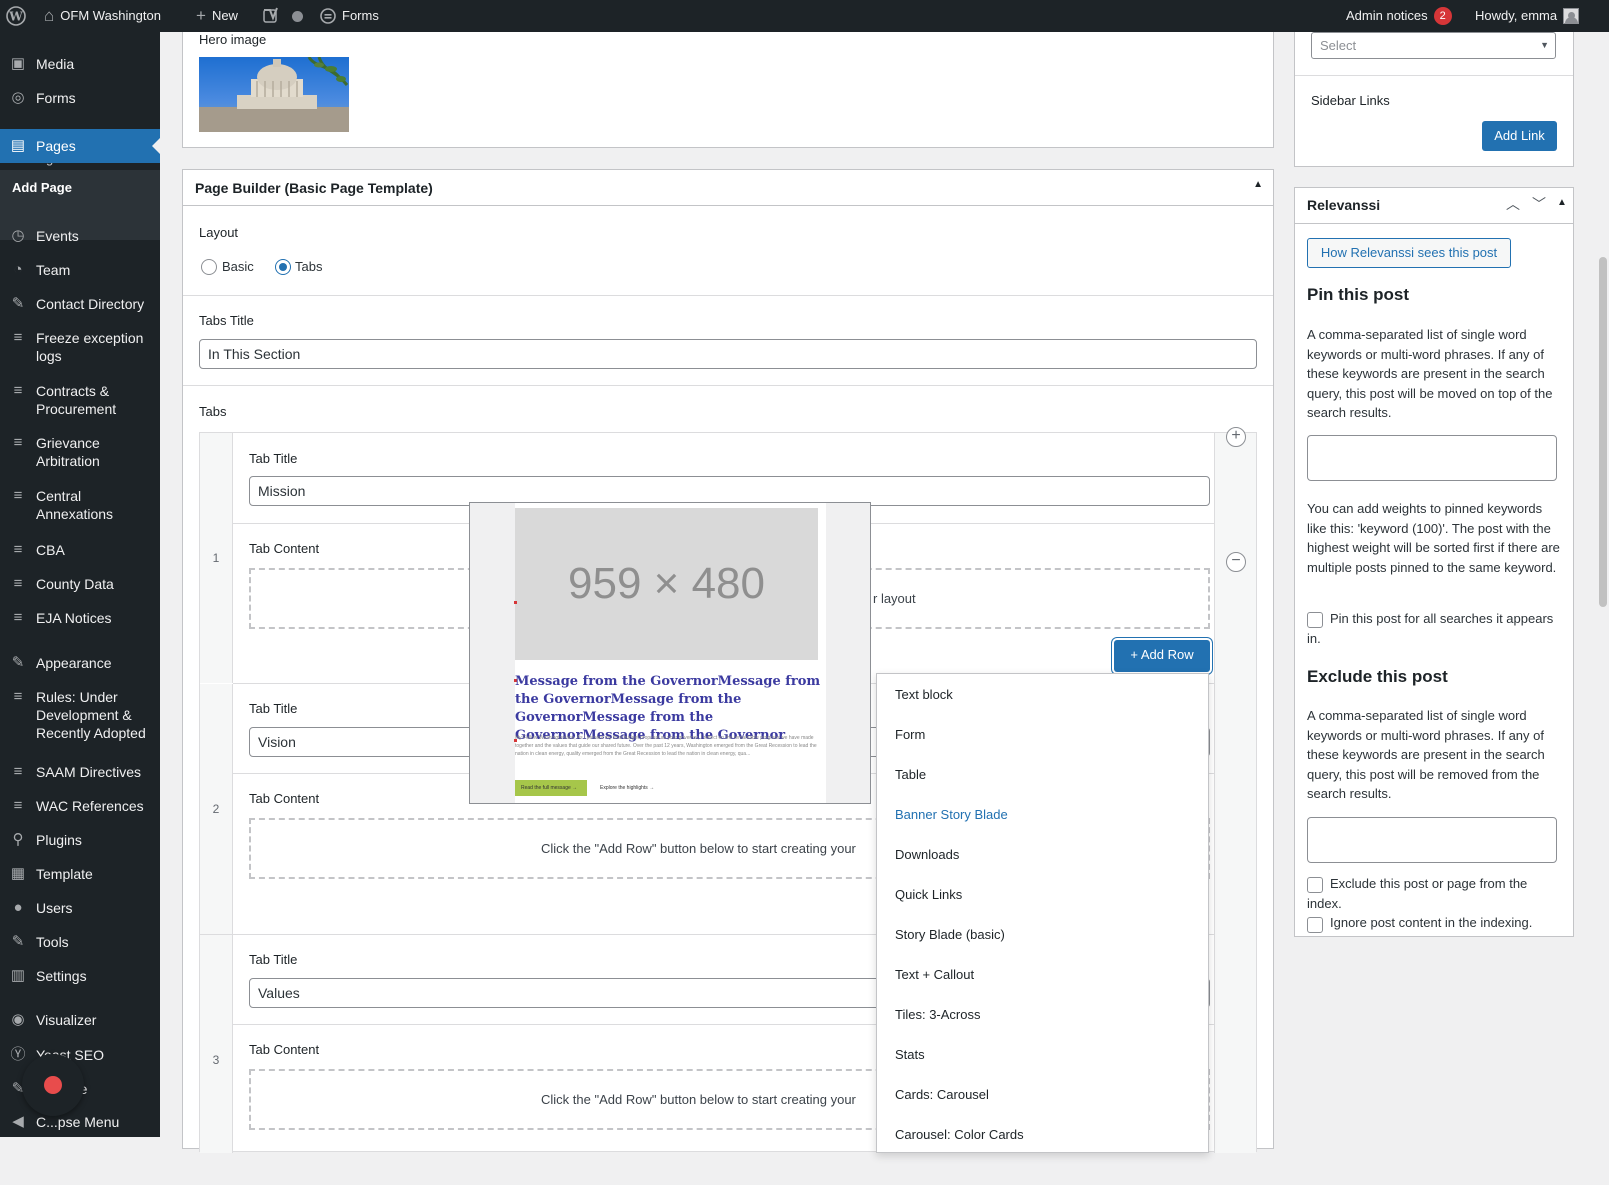 The image size is (1609, 1185). What do you see at coordinates (18, 839) in the screenshot?
I see `plugins-icon: ⚲` at bounding box center [18, 839].